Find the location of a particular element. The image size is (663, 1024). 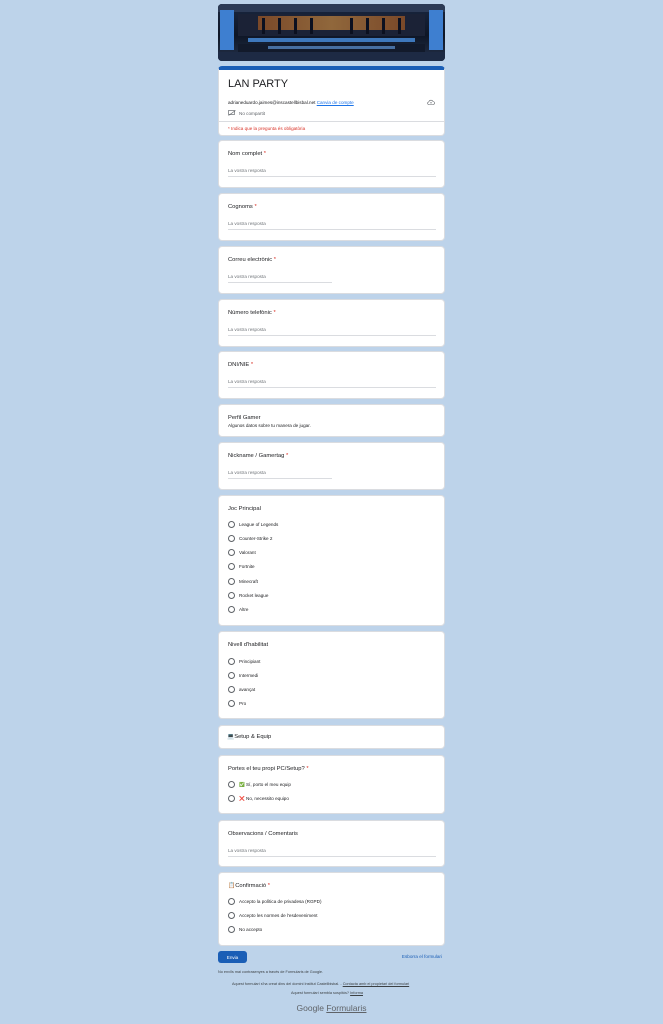

required-note: * Indica que la pregunta és obligatòria is located at coordinates (267, 128).